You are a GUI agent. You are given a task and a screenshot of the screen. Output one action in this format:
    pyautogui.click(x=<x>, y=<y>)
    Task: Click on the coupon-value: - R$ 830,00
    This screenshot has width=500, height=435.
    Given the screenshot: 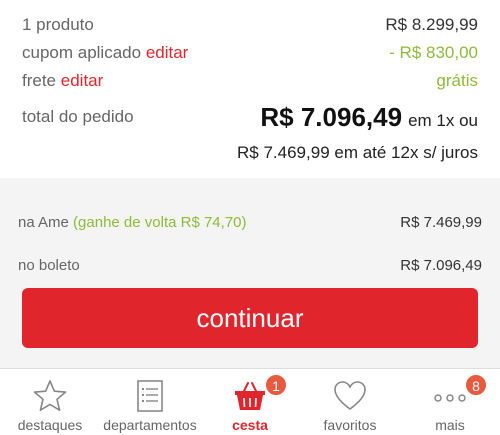 What is the action you would take?
    pyautogui.click(x=433, y=52)
    